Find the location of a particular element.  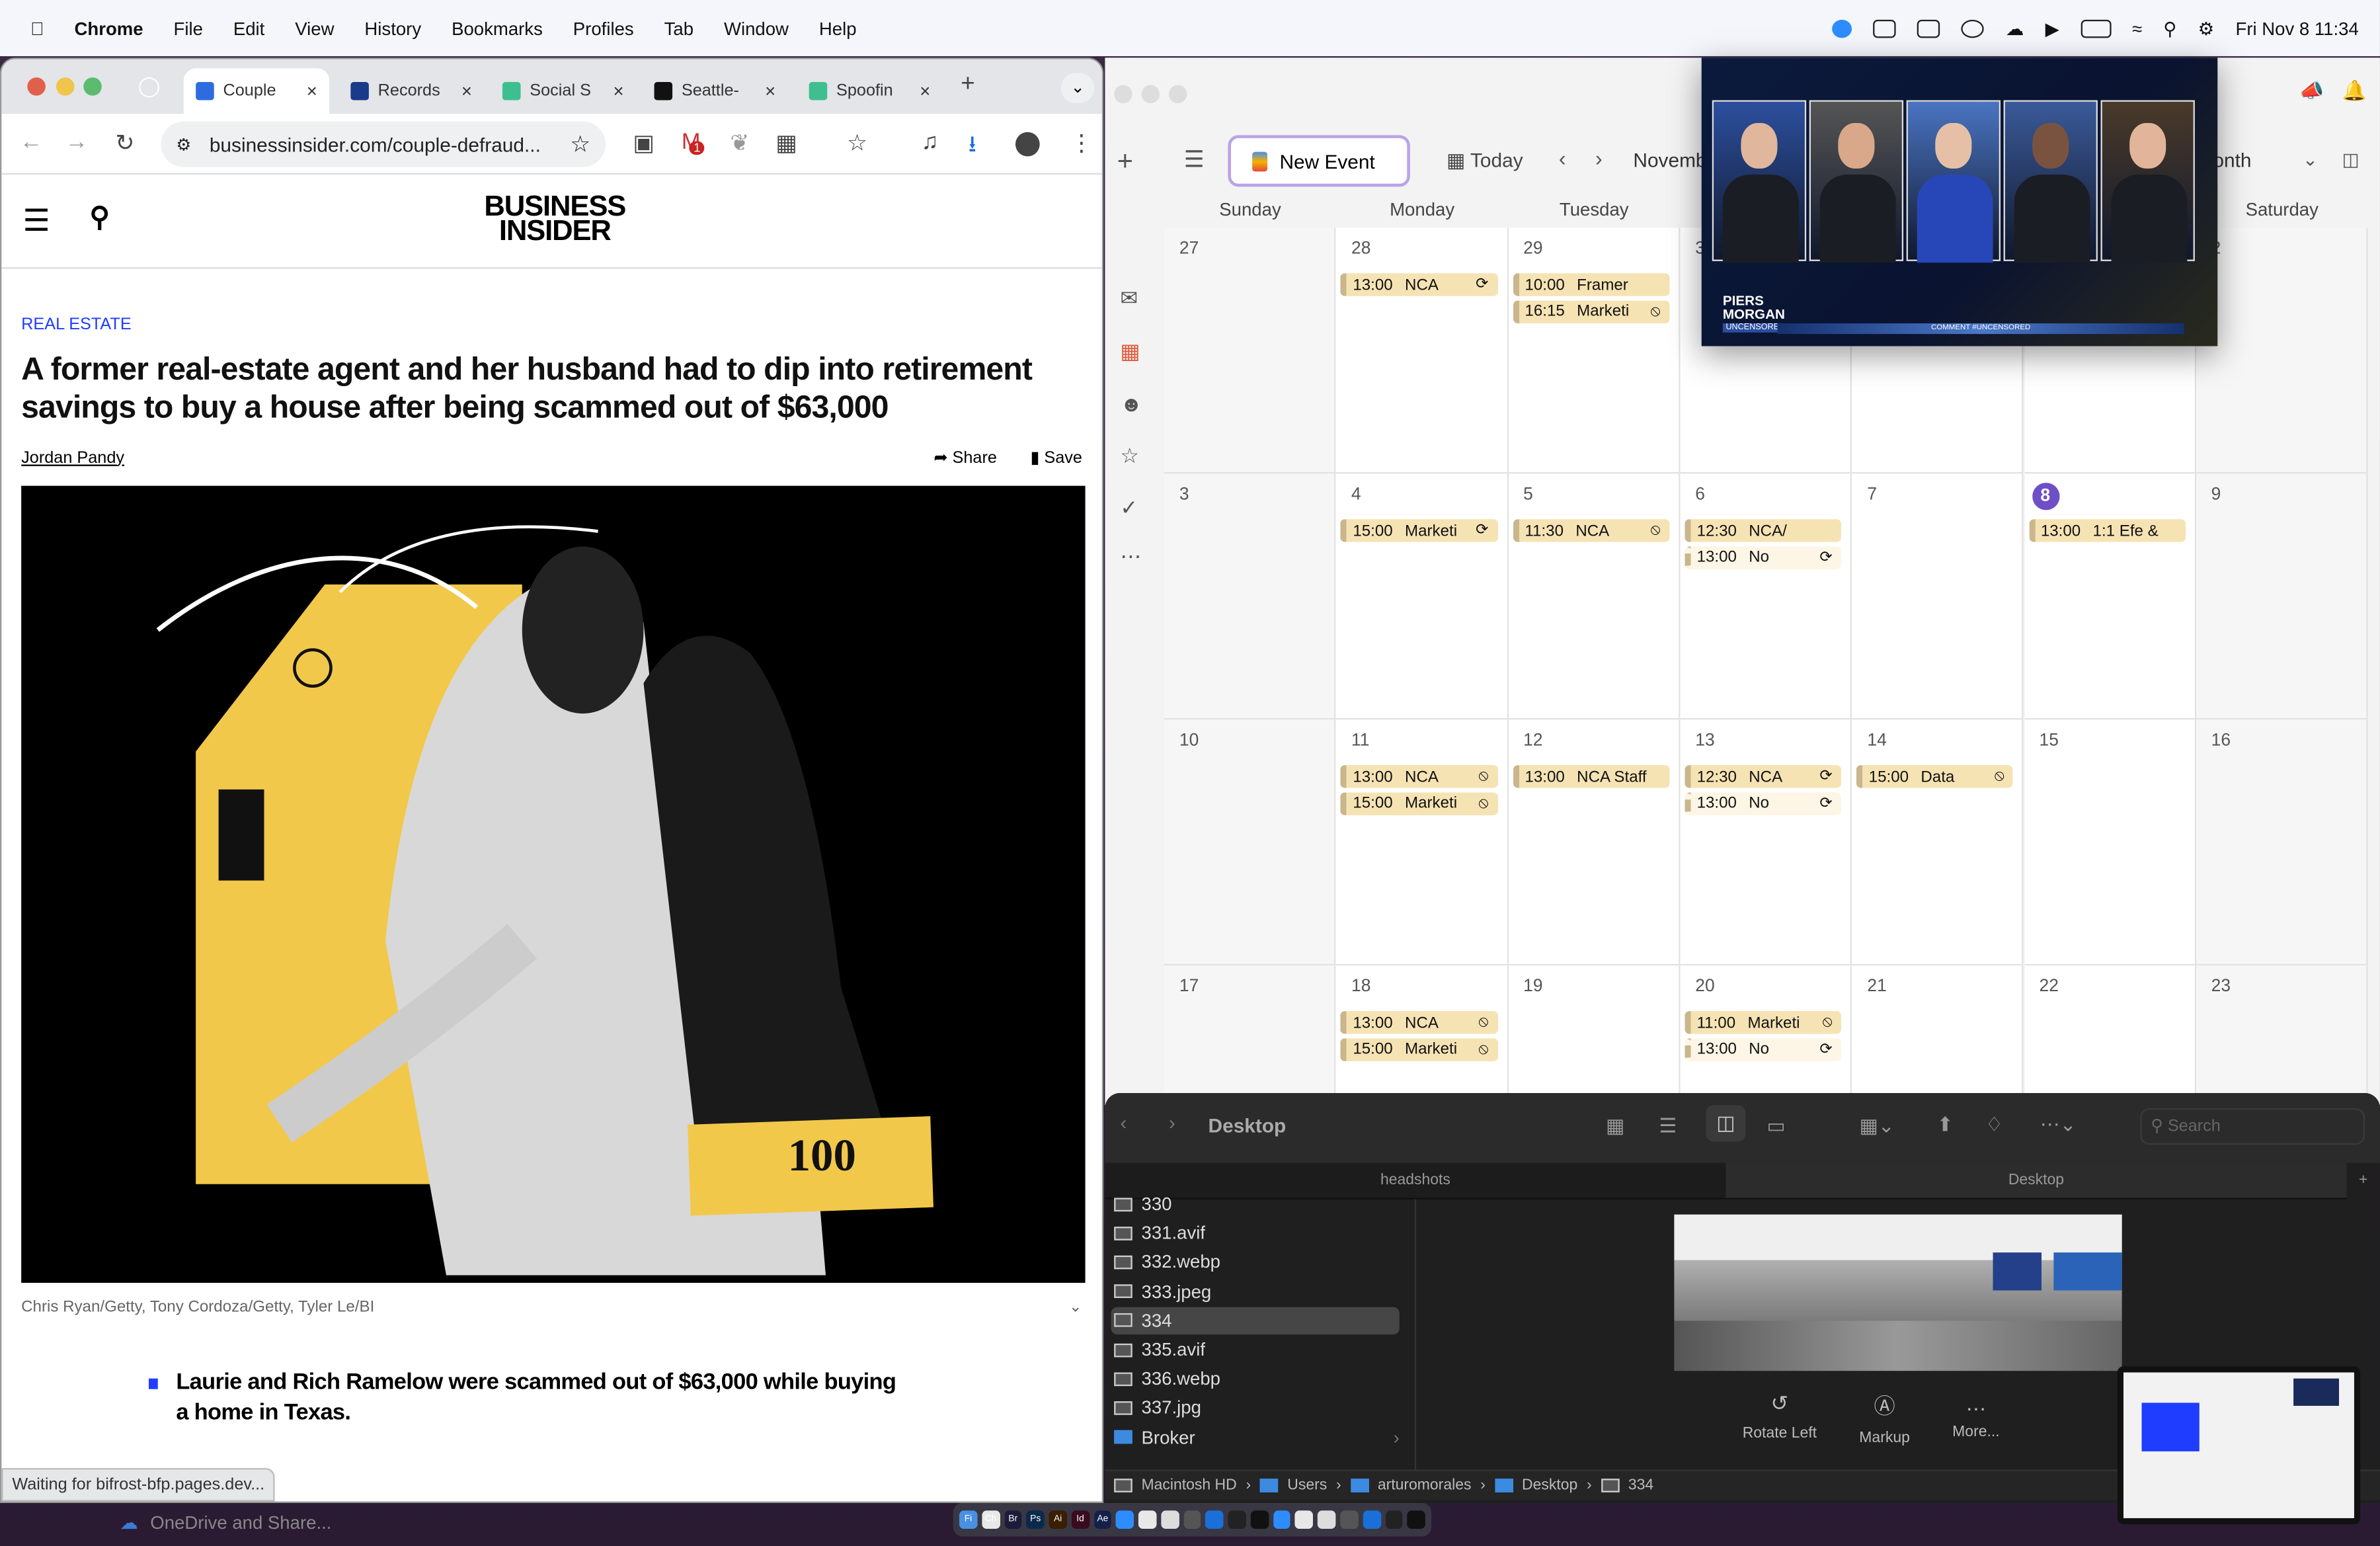

business-insider-logo: BUSINESS INSIDER is located at coordinates (555, 219).